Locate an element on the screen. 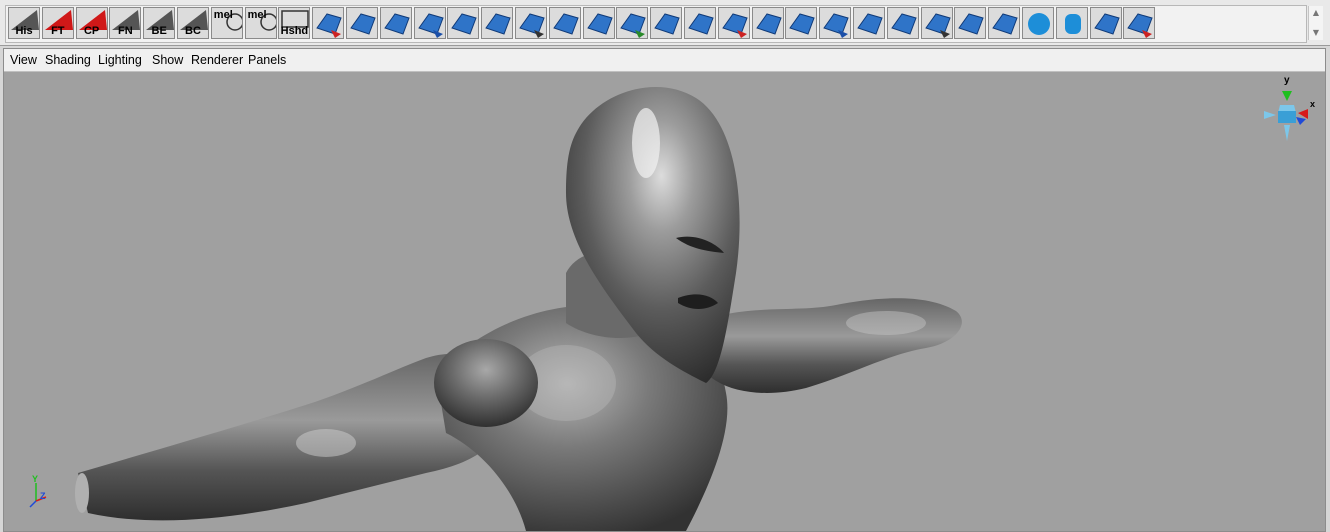 The height and width of the screenshot is (532, 1330). view-cube: y x is located at coordinates (1286, 113).